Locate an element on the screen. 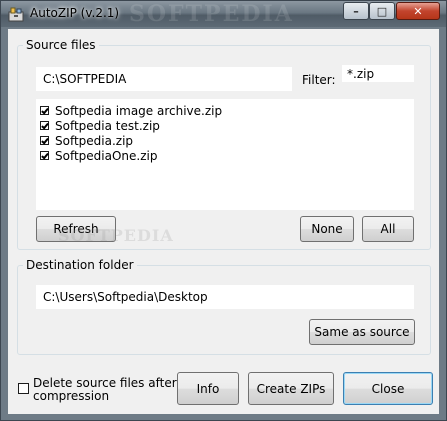 The image size is (447, 421). maximize-icon: □ is located at coordinates (382, 11).